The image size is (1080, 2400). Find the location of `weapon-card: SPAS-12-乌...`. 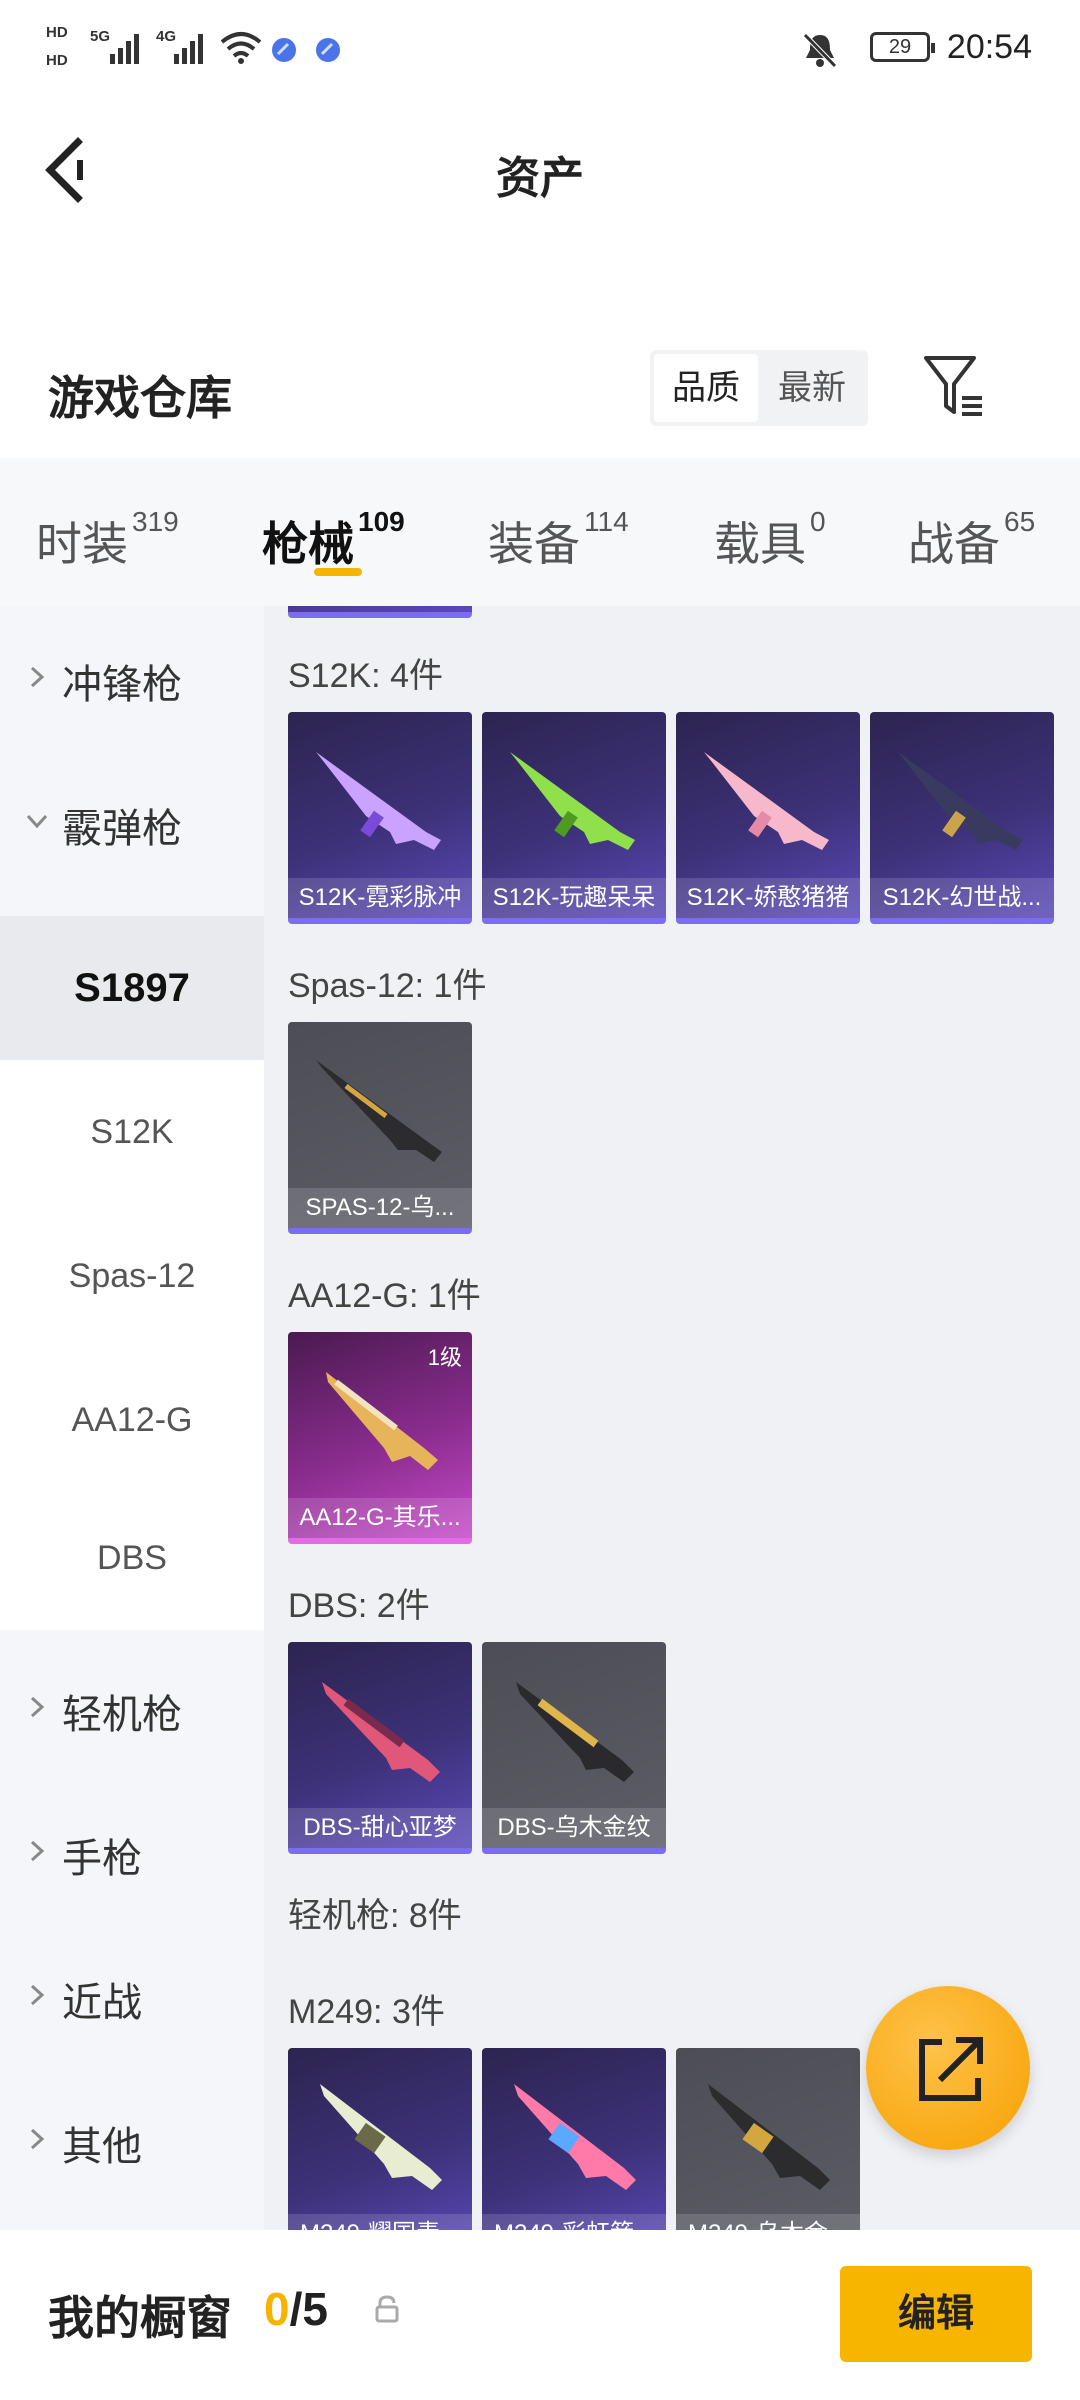

weapon-card: SPAS-12-乌... is located at coordinates (380, 1128).